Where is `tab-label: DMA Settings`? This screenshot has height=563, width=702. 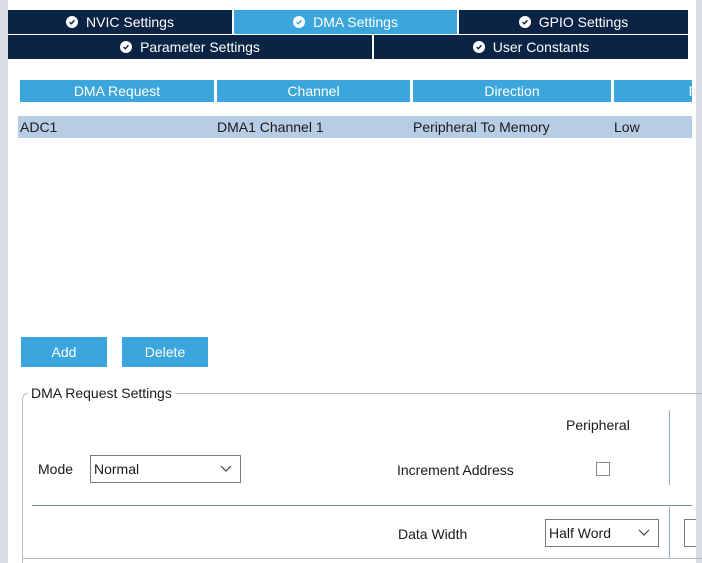 tab-label: DMA Settings is located at coordinates (355, 22).